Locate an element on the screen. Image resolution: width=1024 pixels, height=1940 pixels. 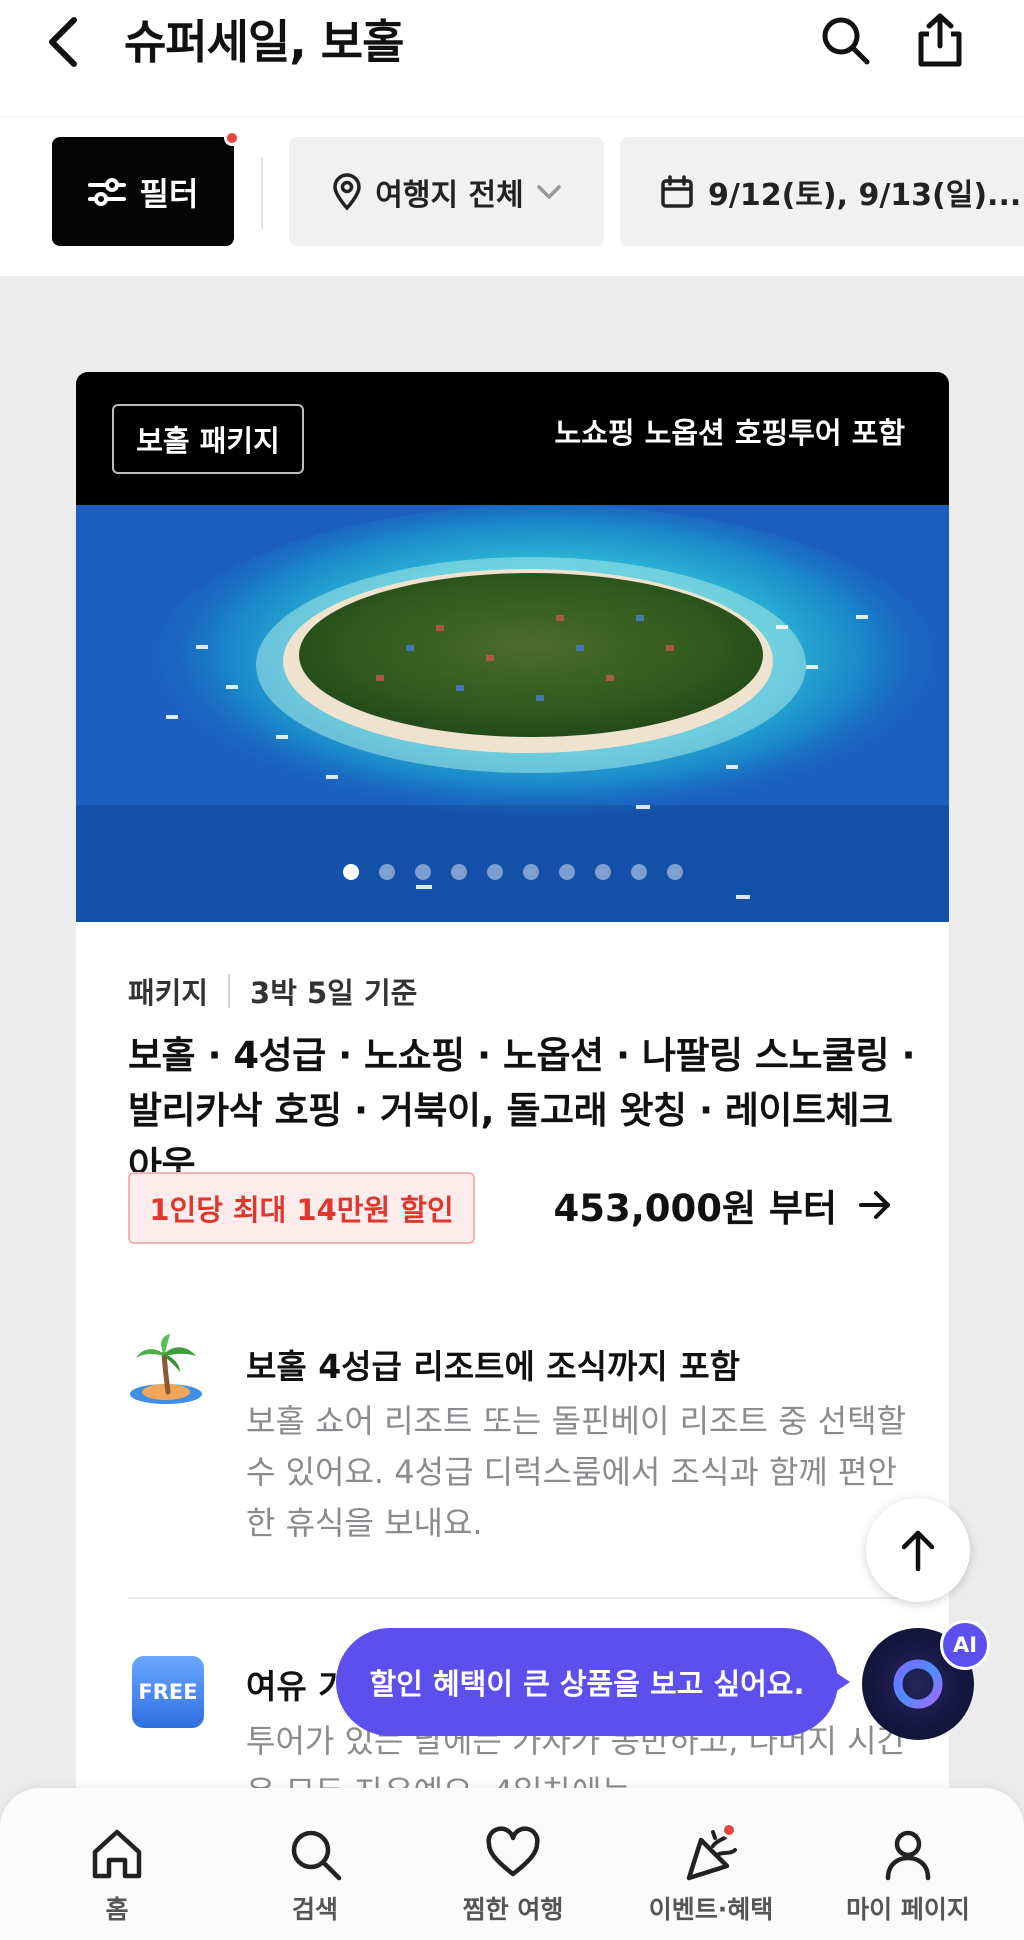
share-icon is located at coordinates (940, 40).